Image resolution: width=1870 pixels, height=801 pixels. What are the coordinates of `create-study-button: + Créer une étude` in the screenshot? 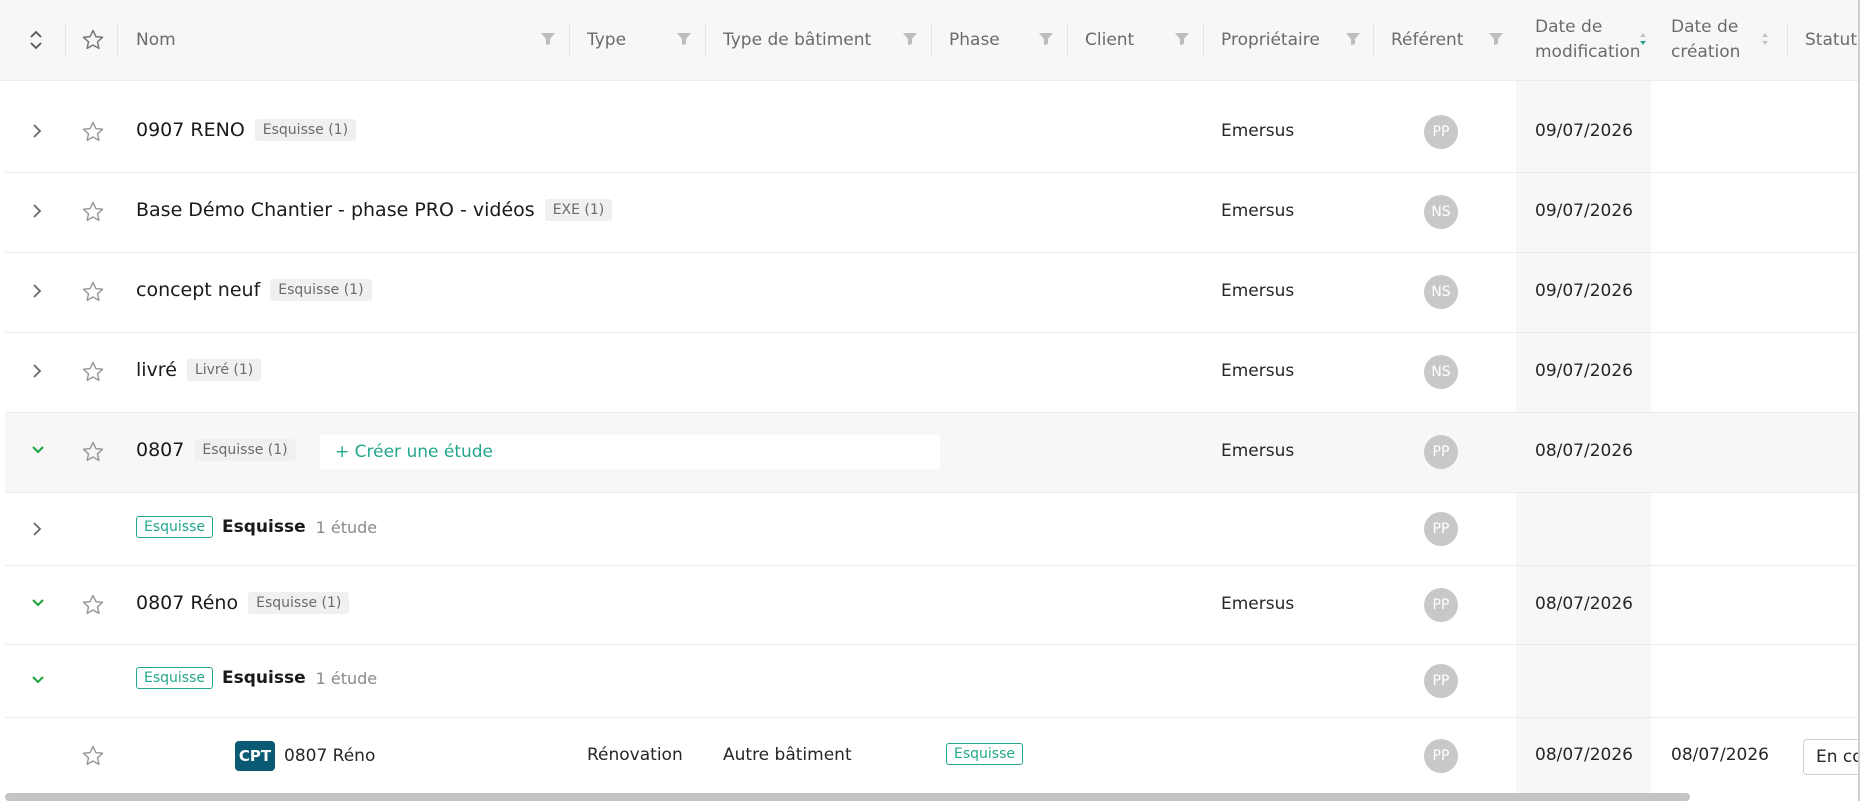 It's located at (630, 452).